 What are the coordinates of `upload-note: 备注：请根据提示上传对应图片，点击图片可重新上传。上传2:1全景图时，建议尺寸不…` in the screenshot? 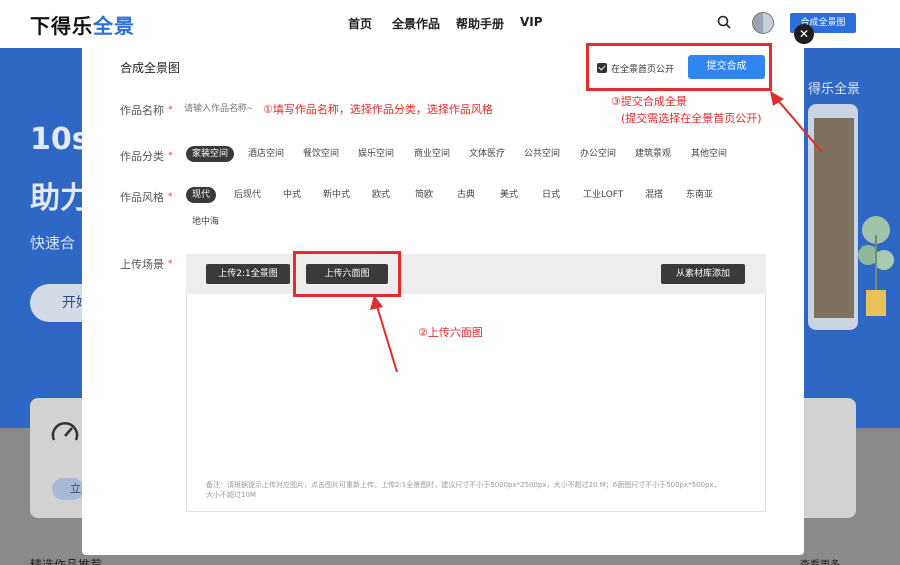 It's located at (463, 490).